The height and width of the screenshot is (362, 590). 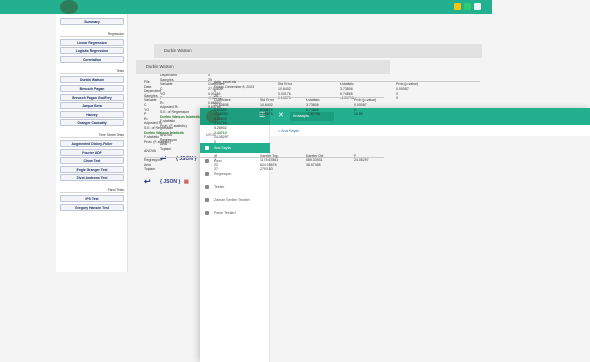 I want to click on pdf-export-icon: ▤, so click(x=186, y=182).